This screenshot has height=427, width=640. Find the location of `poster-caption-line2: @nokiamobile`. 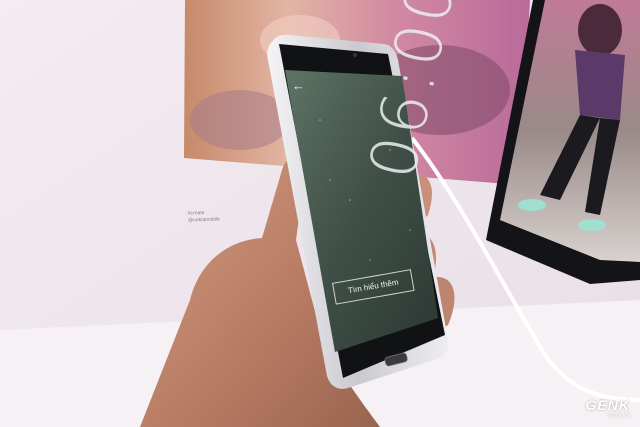

poster-caption-line2: @nokiamobile is located at coordinates (204, 220).